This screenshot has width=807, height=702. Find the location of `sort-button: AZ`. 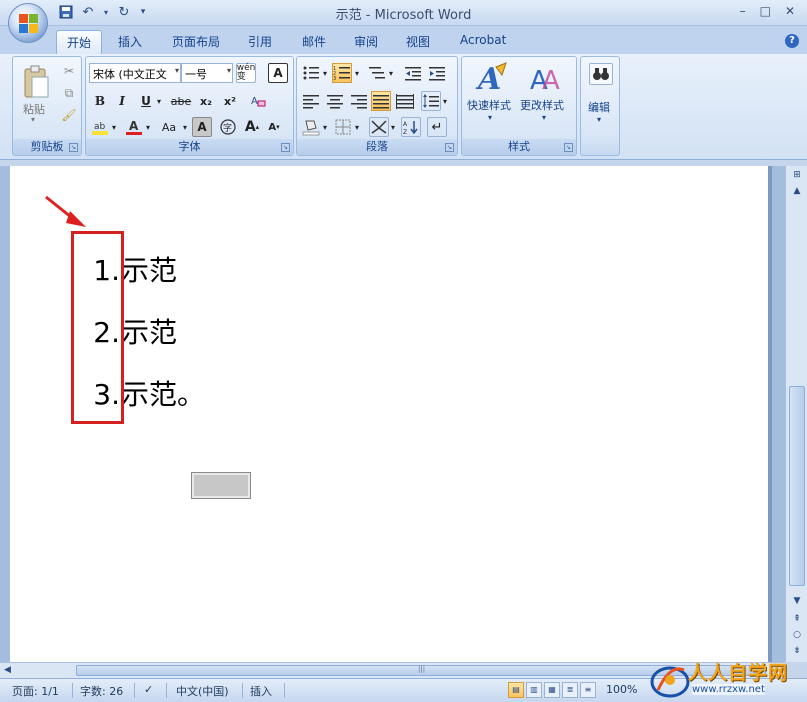

sort-button: AZ is located at coordinates (411, 127).